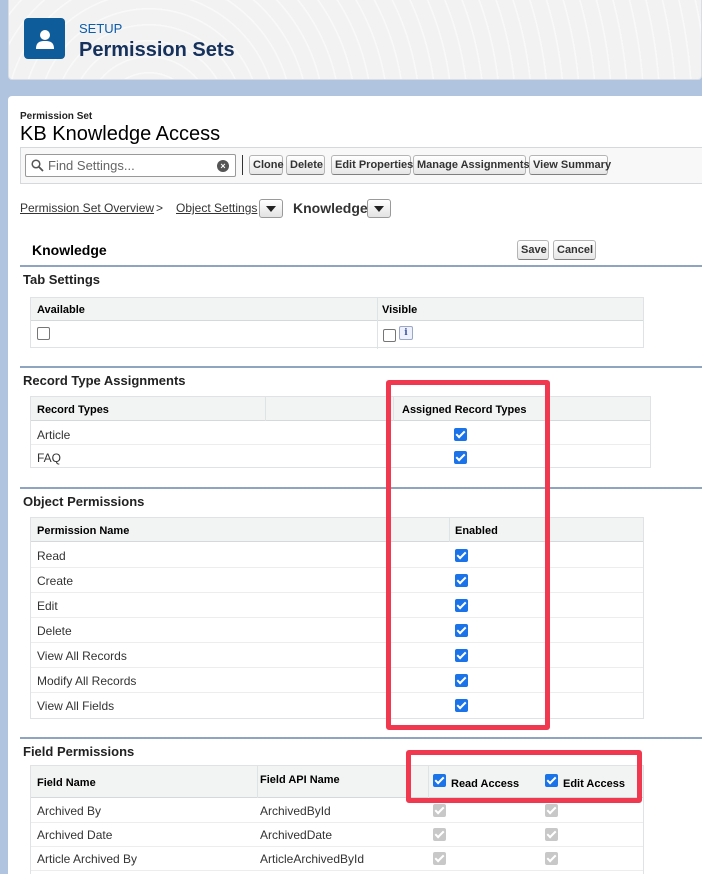 The width and height of the screenshot is (702, 874). What do you see at coordinates (379, 208) in the screenshot?
I see `knowledge-dropdown` at bounding box center [379, 208].